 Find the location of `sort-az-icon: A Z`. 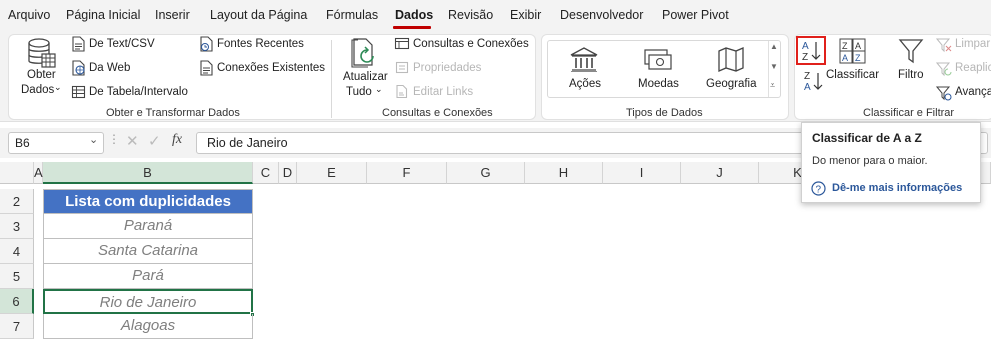

sort-az-icon: A Z is located at coordinates (811, 52).